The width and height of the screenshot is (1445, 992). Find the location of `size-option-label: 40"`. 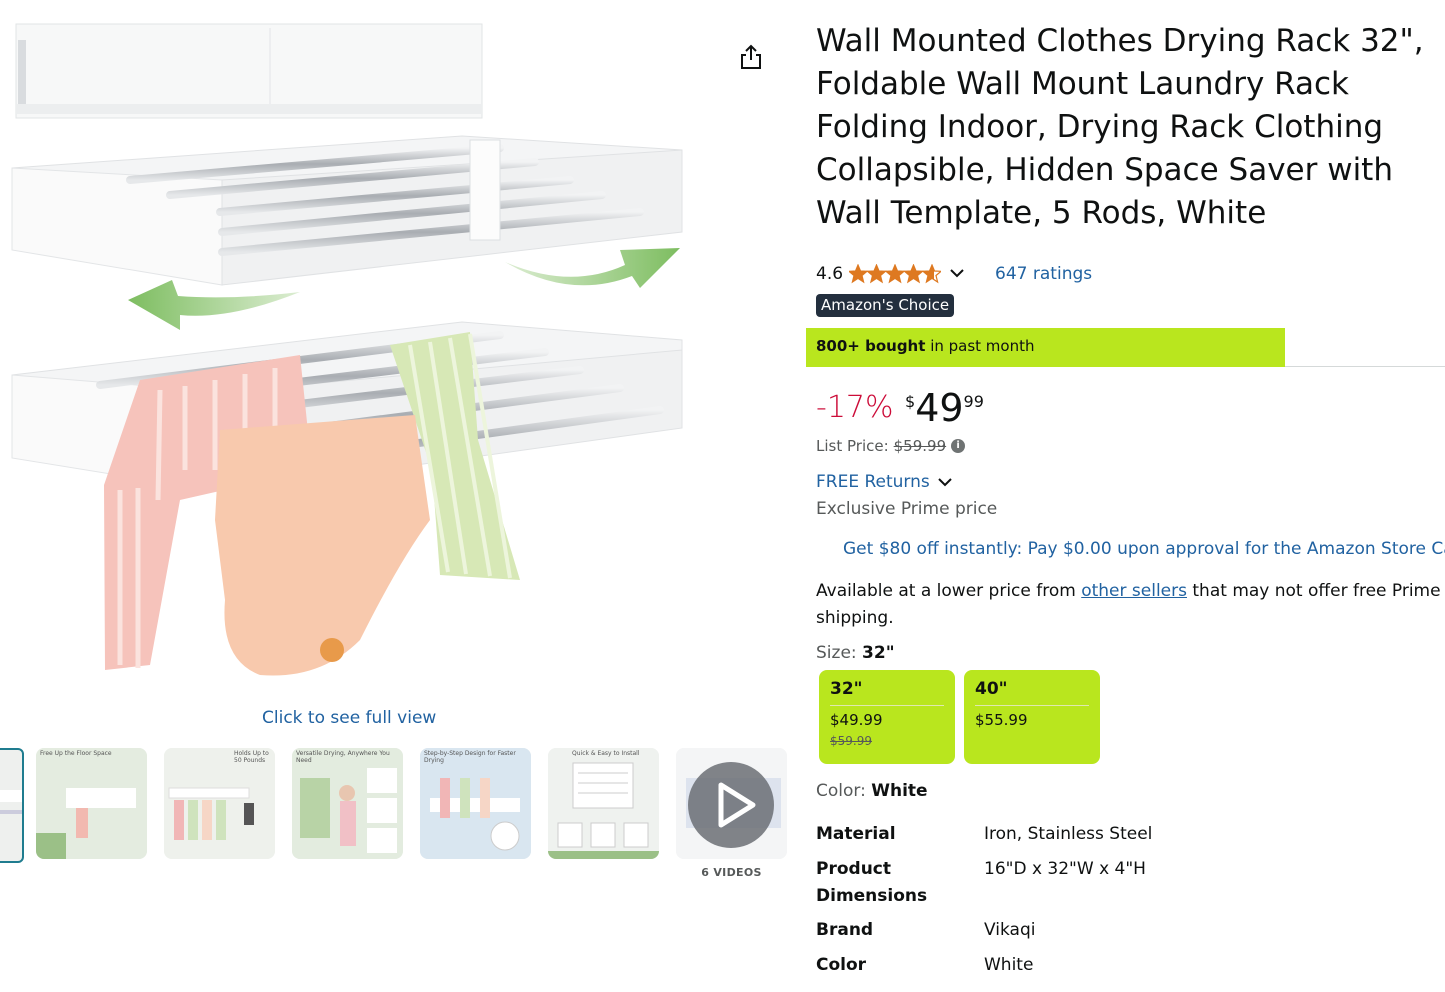

size-option-label: 40" is located at coordinates (991, 689).